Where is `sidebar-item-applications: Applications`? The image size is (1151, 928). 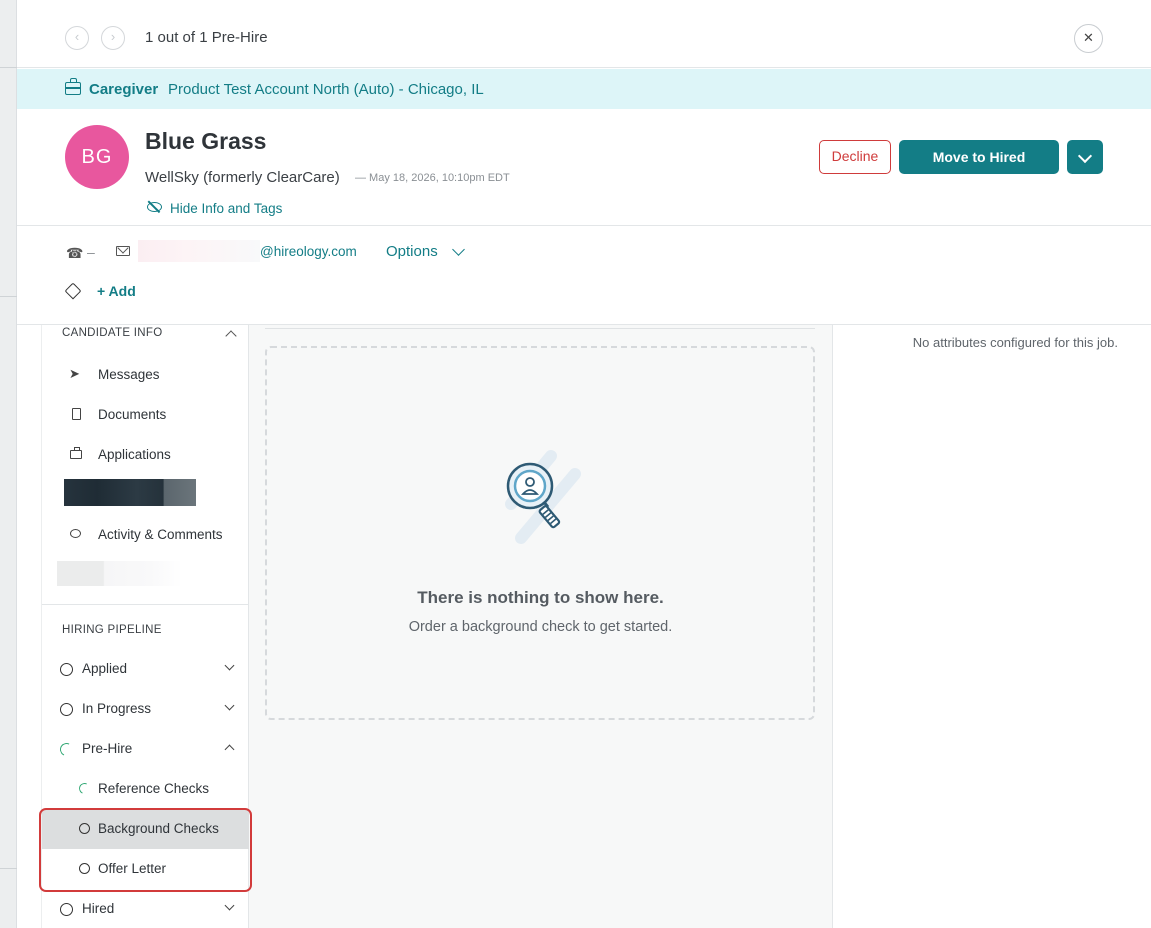
sidebar-item-applications: Applications is located at coordinates (145, 455).